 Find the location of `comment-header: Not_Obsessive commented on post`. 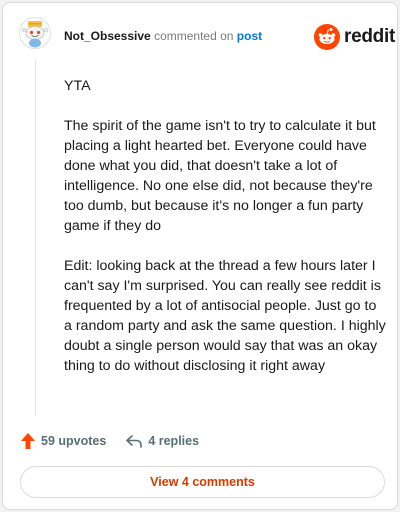

comment-header: Not_Obsessive commented on post is located at coordinates (163, 36).